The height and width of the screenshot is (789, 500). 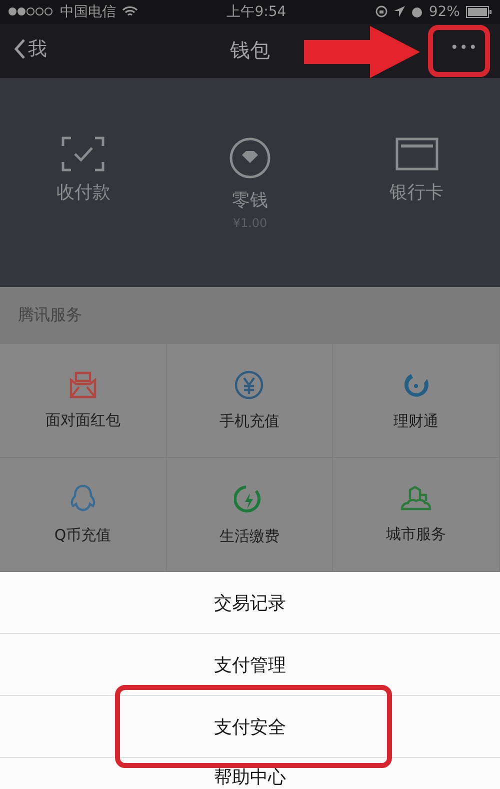 I want to click on penguin-icon, so click(x=82, y=499).